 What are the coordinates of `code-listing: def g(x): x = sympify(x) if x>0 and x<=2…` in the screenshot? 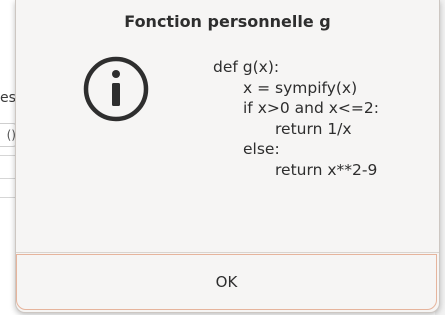 It's located at (296, 118).